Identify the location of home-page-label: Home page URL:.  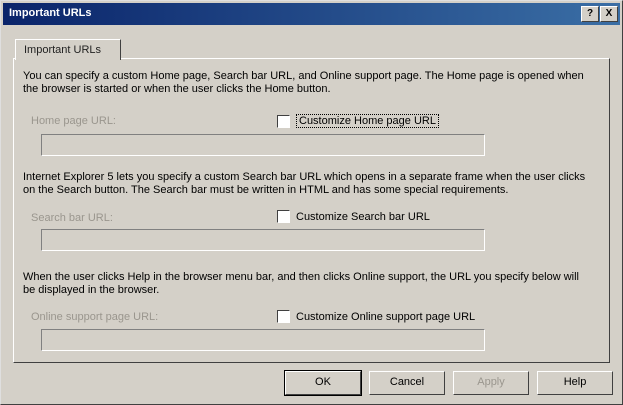
(73, 121).